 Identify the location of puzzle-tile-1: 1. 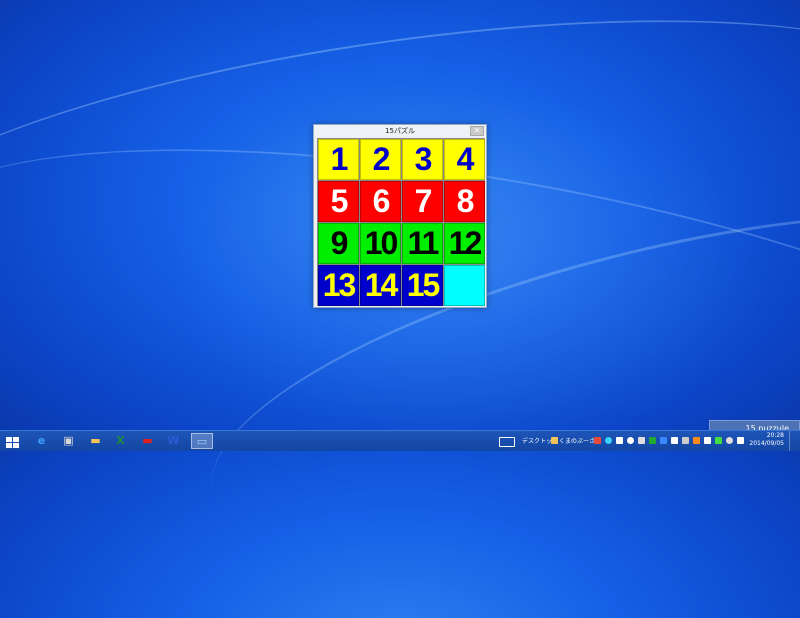
(338, 159).